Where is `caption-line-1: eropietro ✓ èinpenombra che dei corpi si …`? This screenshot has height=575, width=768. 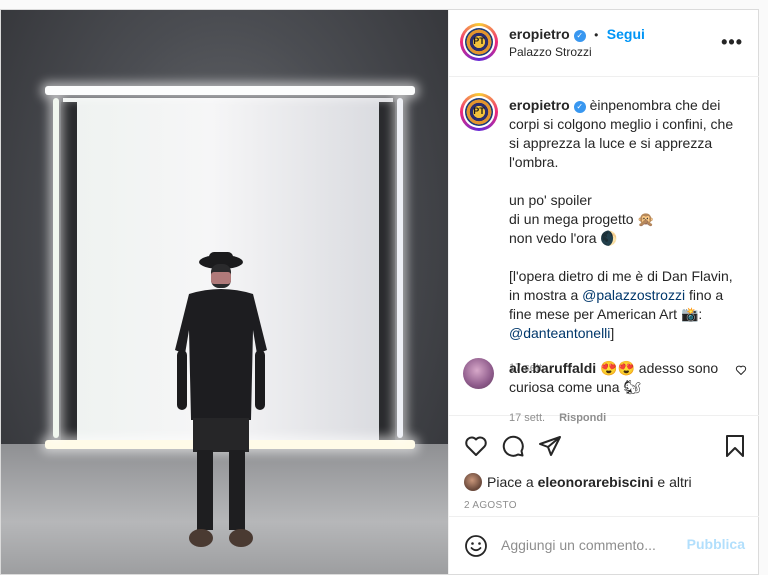
caption-line-1: eropietro ✓ èinpenombra che dei corpi si … is located at coordinates (627, 134).